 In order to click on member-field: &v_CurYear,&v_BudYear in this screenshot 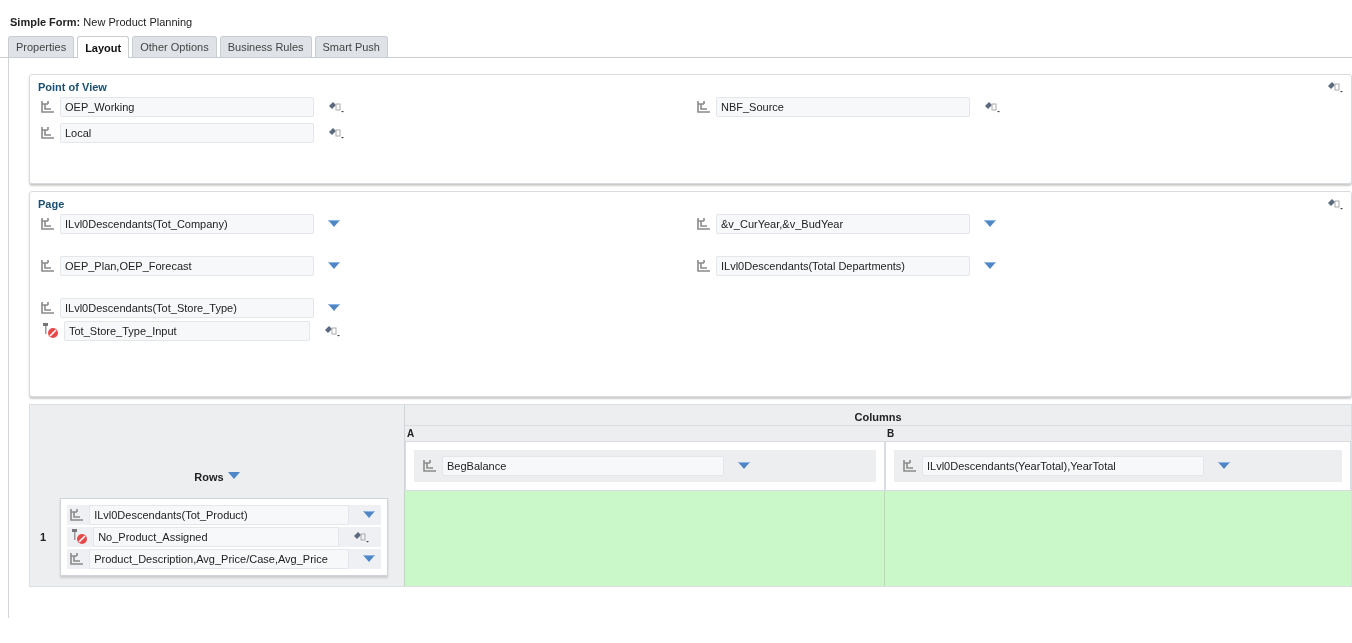, I will do `click(843, 224)`.